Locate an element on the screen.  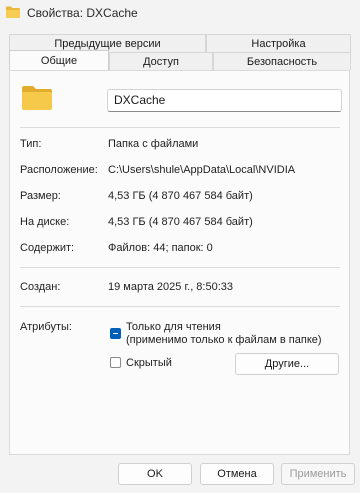
tab-security: Безопасность is located at coordinates (282, 61).